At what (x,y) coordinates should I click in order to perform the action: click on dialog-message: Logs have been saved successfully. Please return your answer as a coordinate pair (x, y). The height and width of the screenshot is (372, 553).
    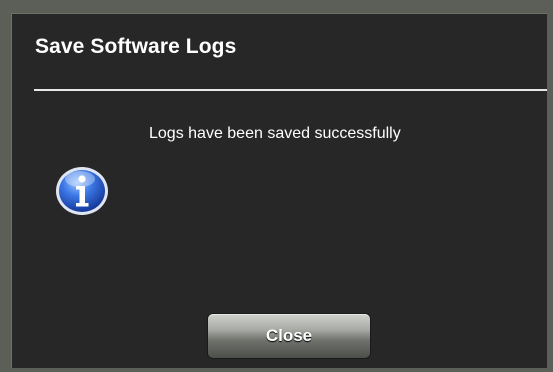
    Looking at the image, I should click on (275, 133).